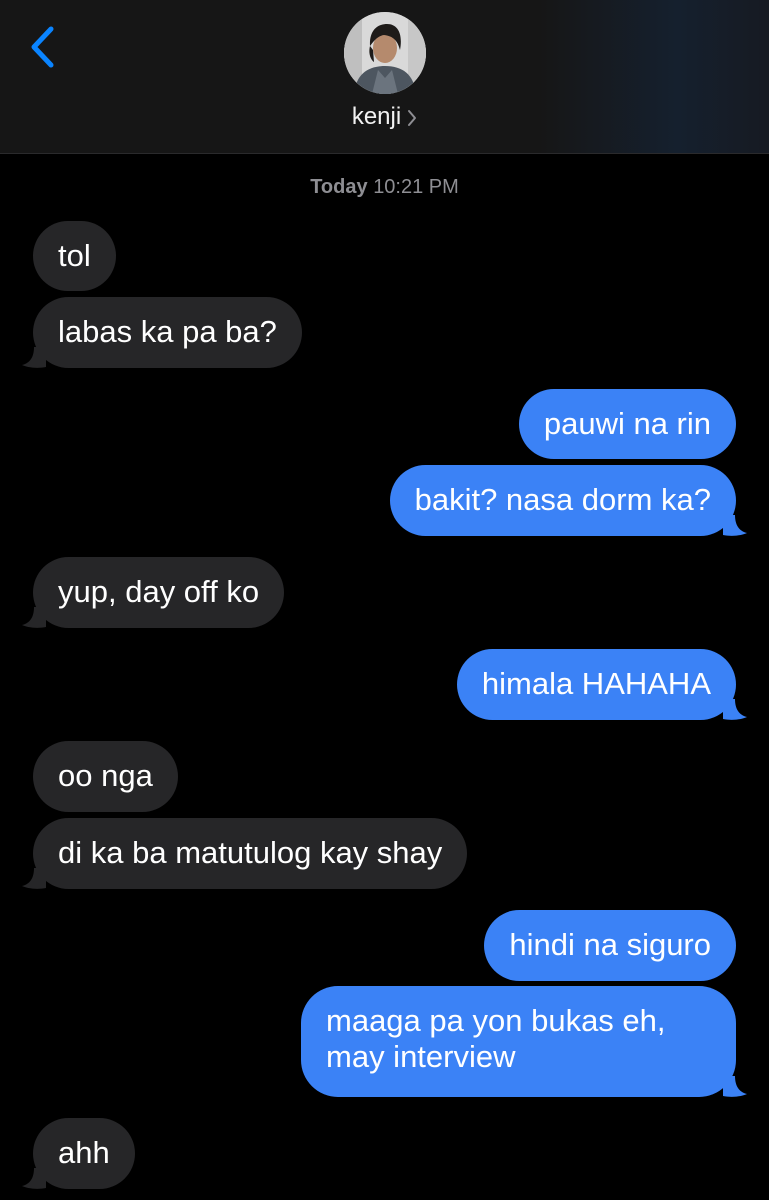 This screenshot has width=769, height=1200. I want to click on message-text: yup, day off ko, so click(159, 591).